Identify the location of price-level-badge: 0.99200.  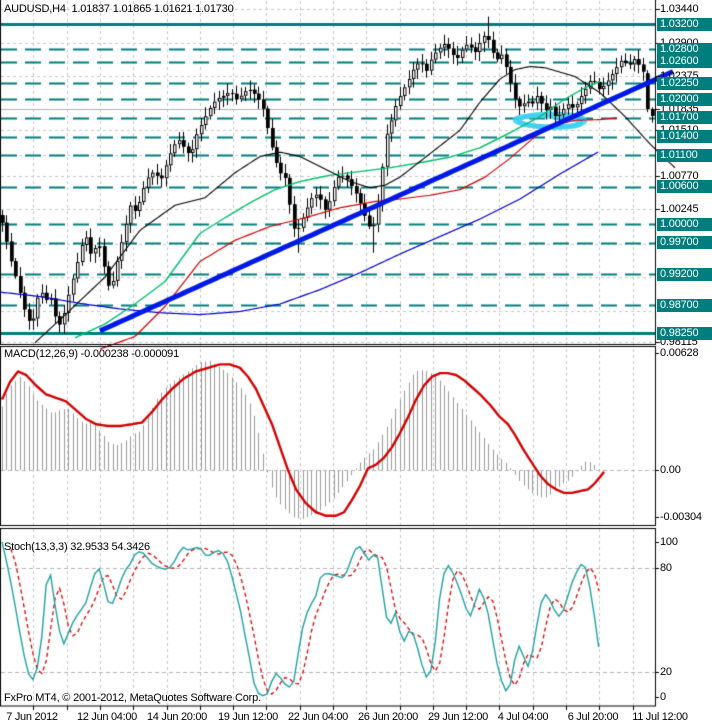
(684, 274).